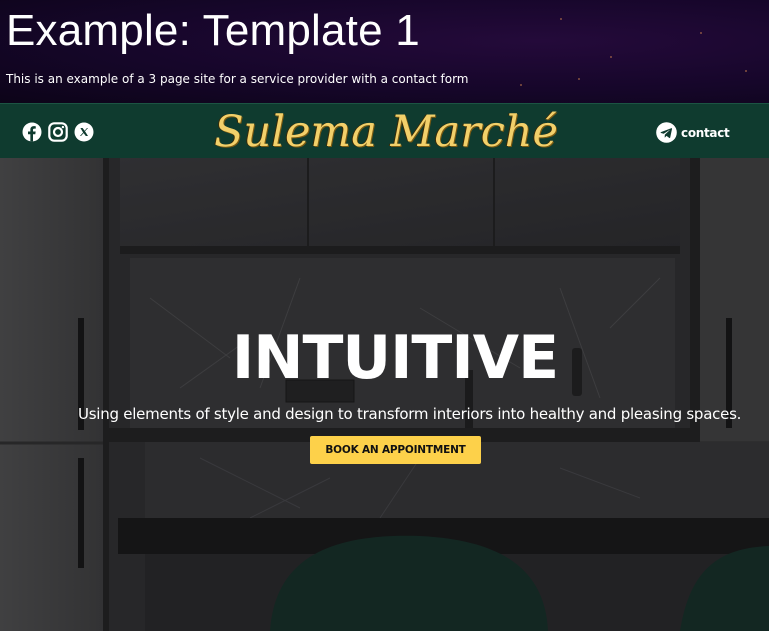  I want to click on x-icon, so click(84, 132).